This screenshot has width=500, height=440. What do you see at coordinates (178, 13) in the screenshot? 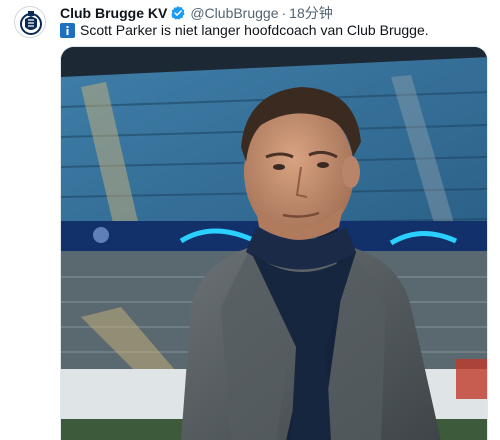
I see `verified-badge-icon` at bounding box center [178, 13].